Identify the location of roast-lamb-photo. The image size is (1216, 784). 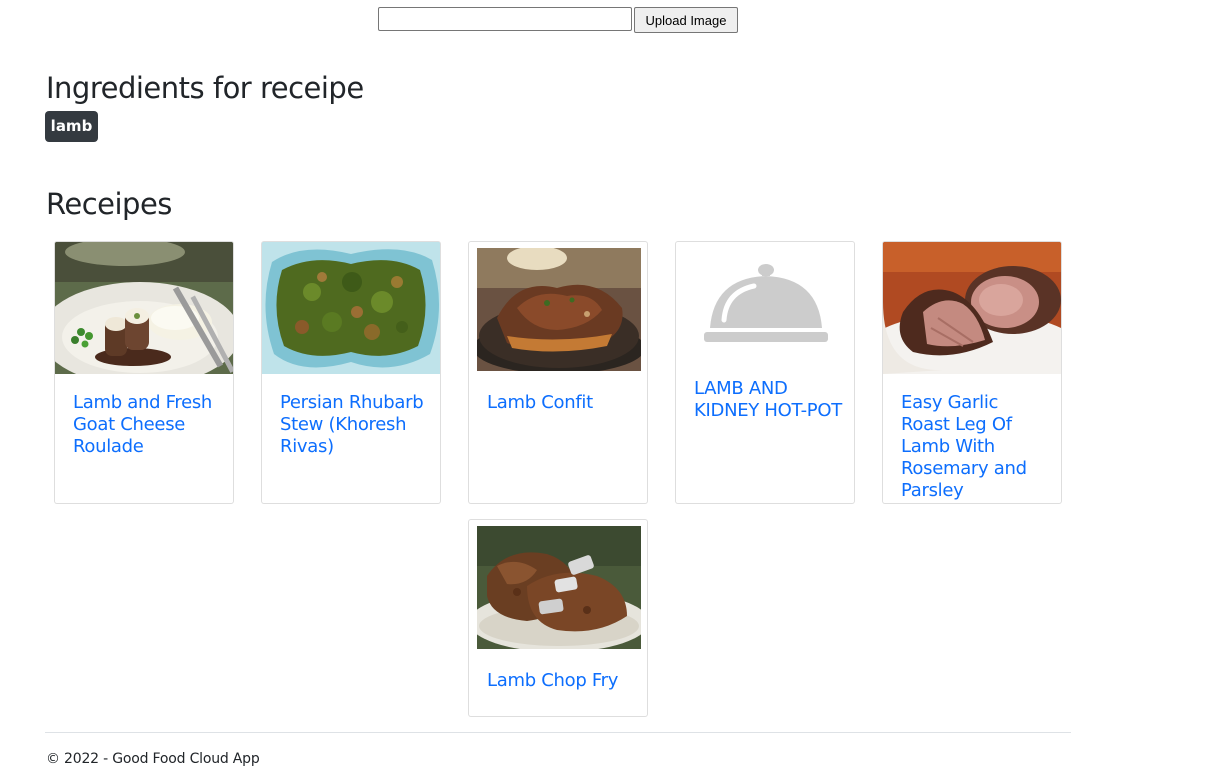
(972, 308).